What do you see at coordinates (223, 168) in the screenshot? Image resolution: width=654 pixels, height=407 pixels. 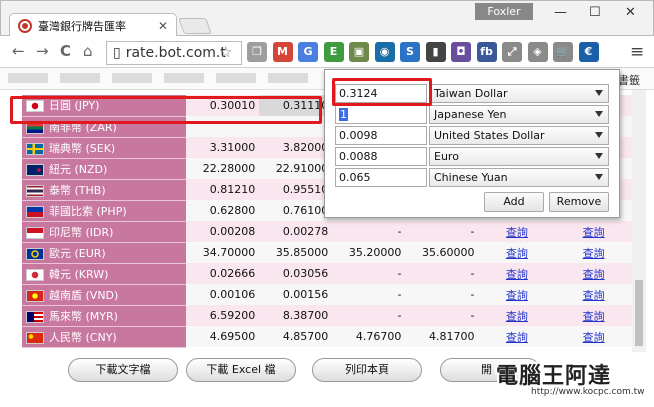 I see `cash-buy-cell: 22.28000` at bounding box center [223, 168].